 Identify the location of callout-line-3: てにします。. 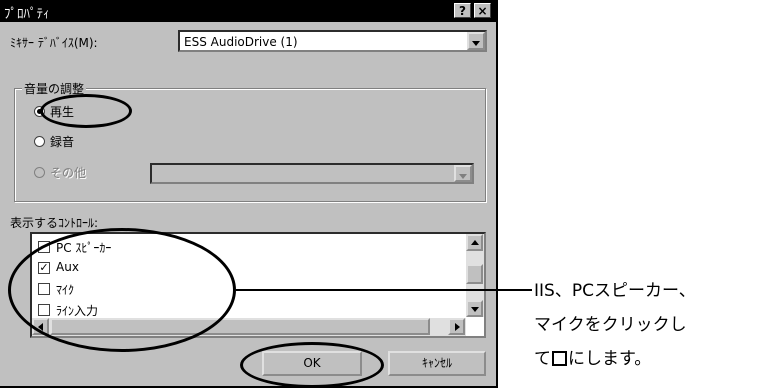
(592, 356).